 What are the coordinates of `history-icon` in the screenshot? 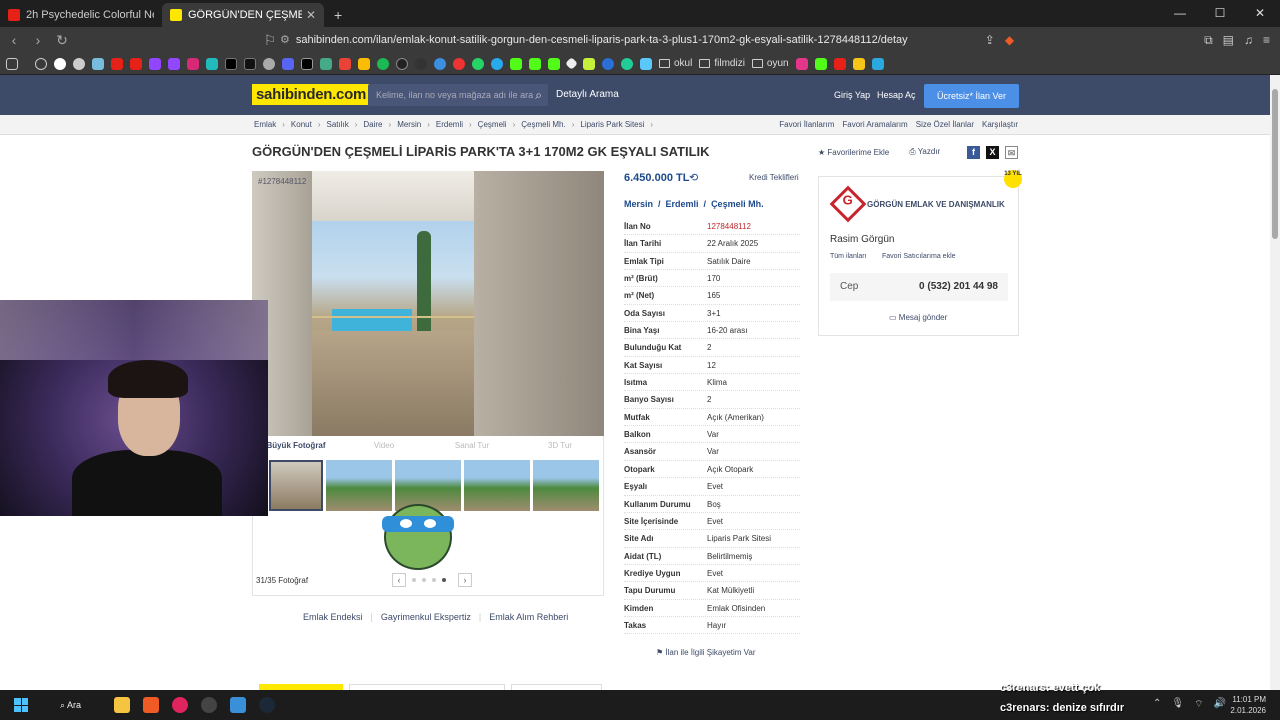 It's located at (41, 63).